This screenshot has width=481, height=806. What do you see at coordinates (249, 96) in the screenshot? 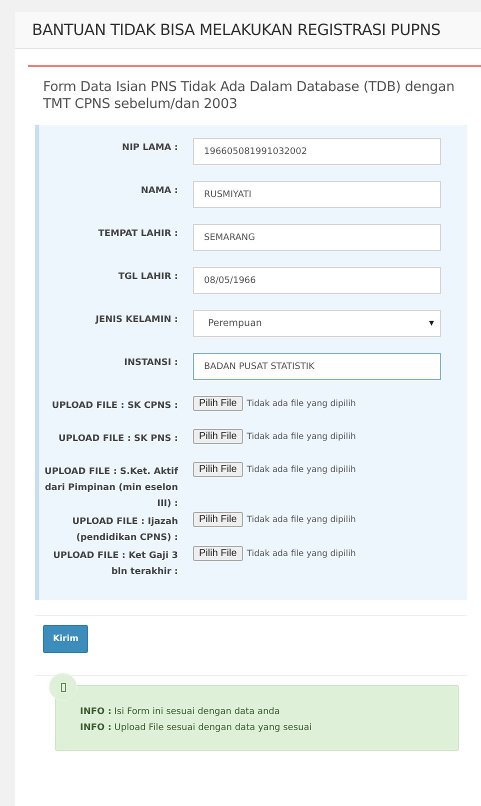
I see `card-title: Form Data Isian PNS Tidak Ada Dalam Database (TDB) dengan TMT CPNS sebelum/dan 2003` at bounding box center [249, 96].